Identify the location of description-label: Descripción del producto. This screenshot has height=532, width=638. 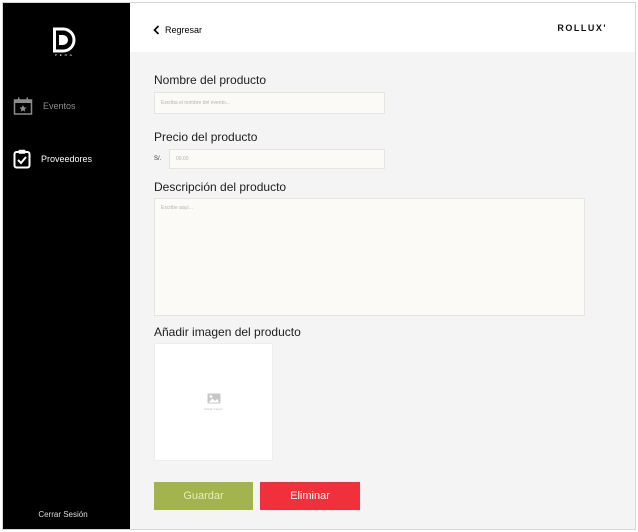
(220, 187).